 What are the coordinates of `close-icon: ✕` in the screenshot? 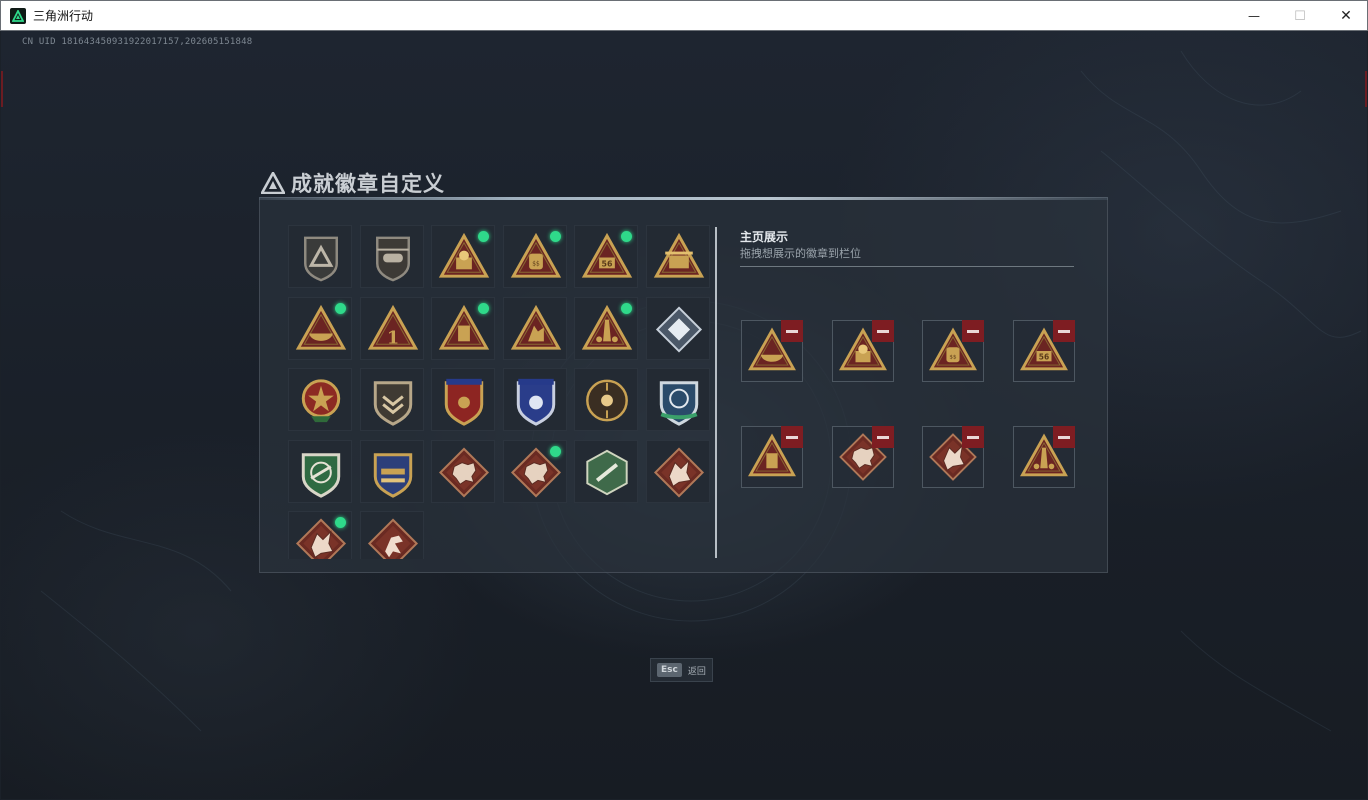 It's located at (1346, 16).